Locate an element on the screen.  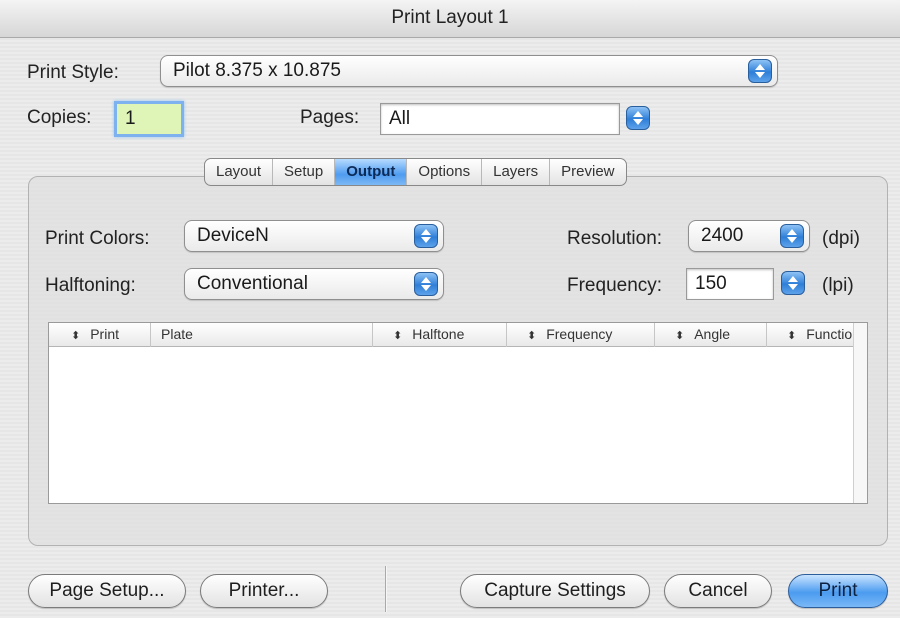
capture-settings-button: Capture Settings is located at coordinates (555, 591).